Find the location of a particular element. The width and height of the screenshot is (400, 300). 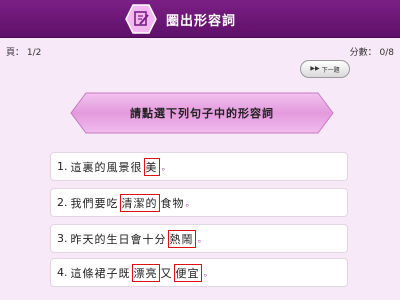

page-indicator: 頁： 1/2 is located at coordinates (24, 53).